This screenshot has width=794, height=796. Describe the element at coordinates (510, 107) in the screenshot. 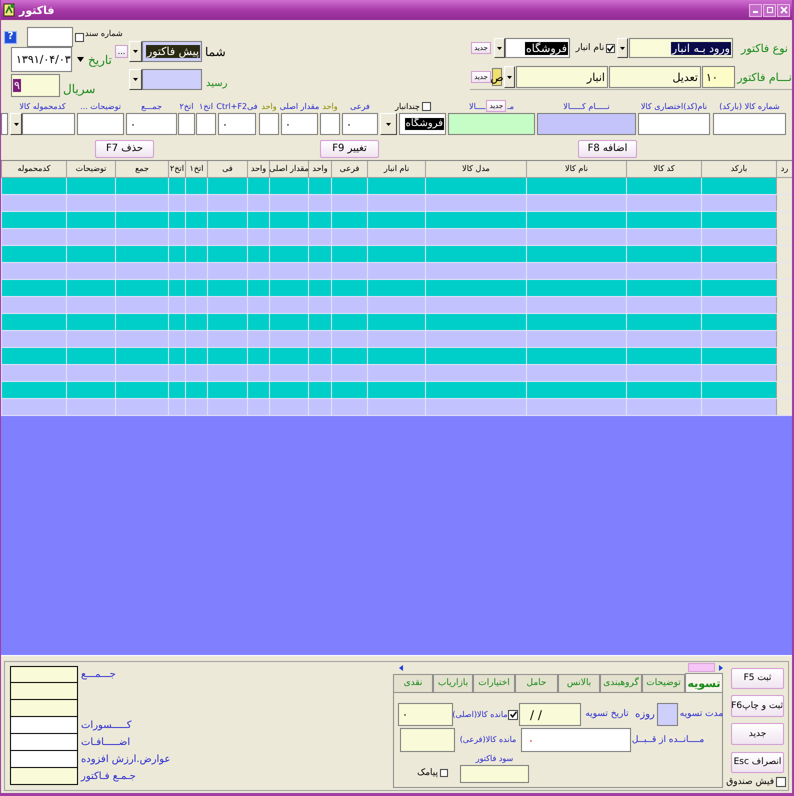

I see `field-label: مـ` at that location.